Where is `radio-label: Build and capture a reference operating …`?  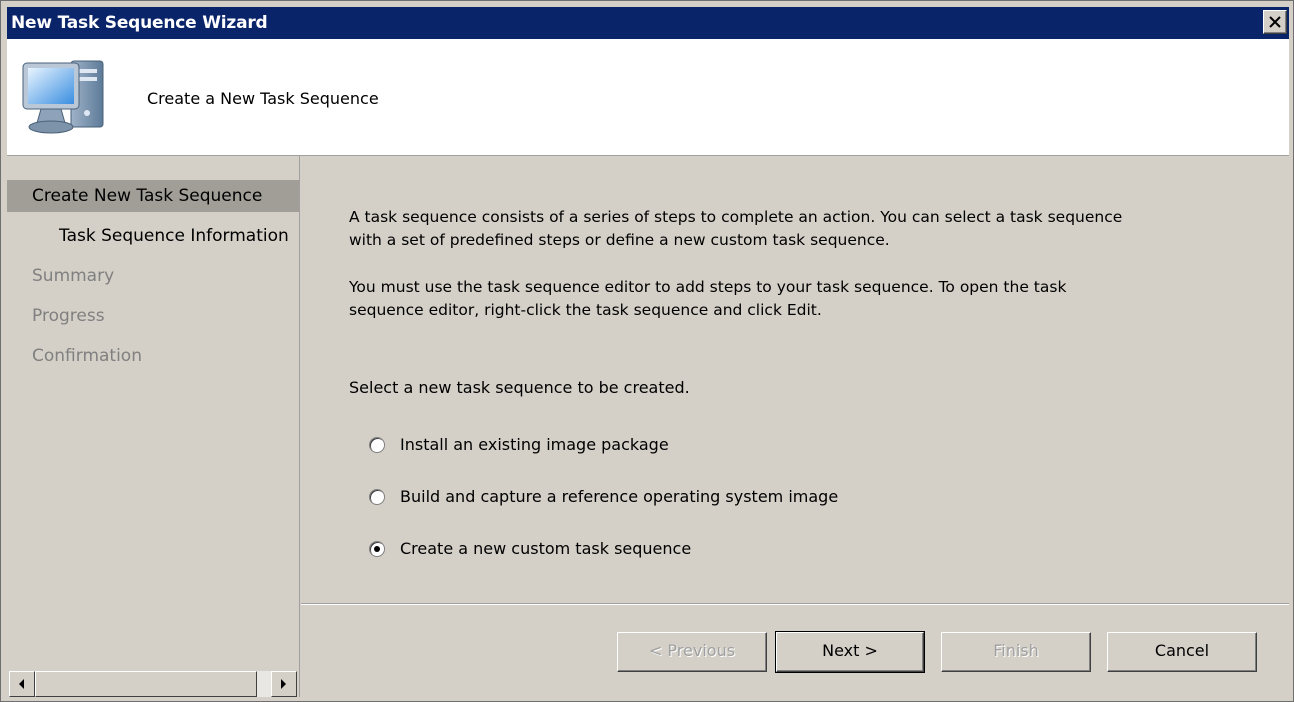
radio-label: Build and capture a reference operating … is located at coordinates (619, 496).